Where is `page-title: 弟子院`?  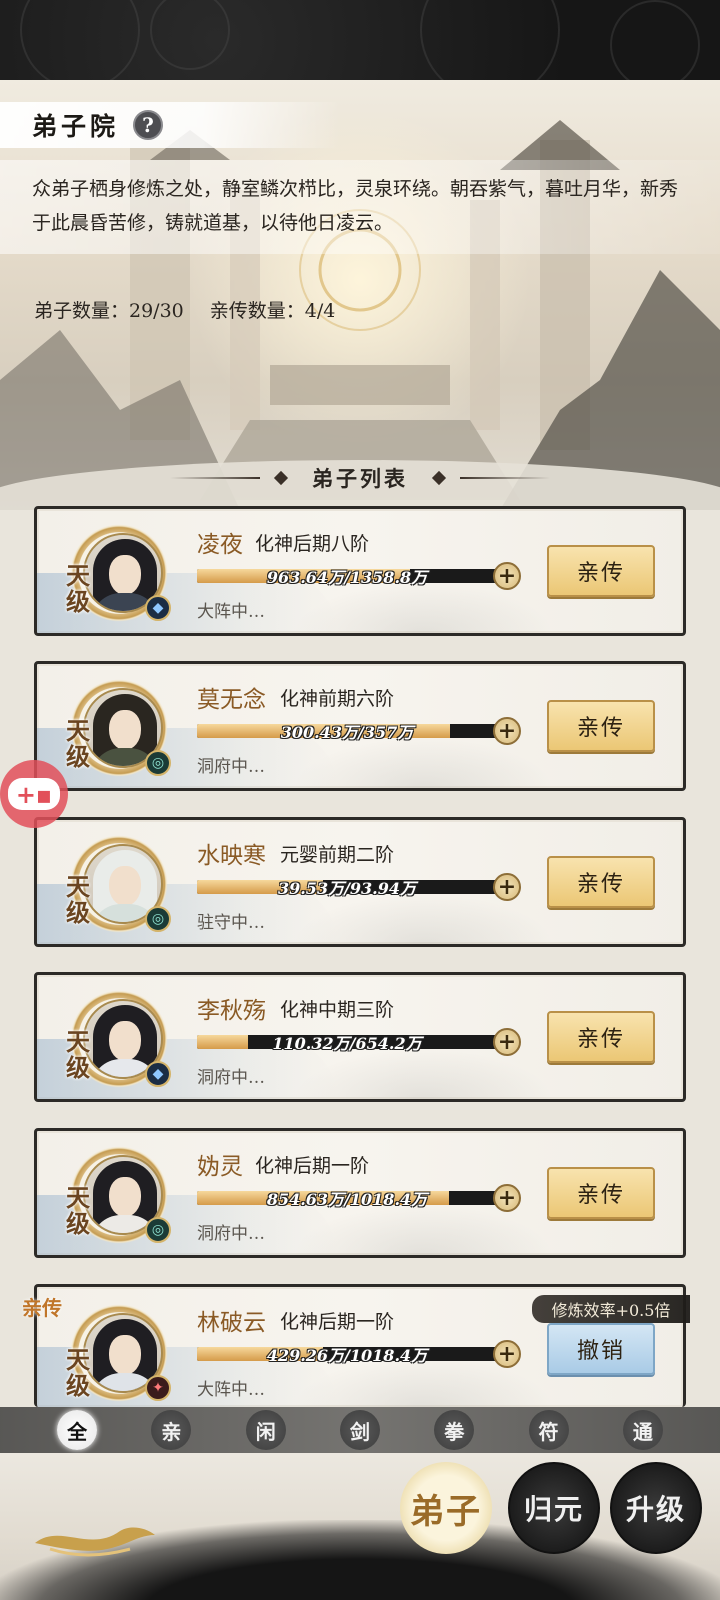
page-title: 弟子院 is located at coordinates (76, 126).